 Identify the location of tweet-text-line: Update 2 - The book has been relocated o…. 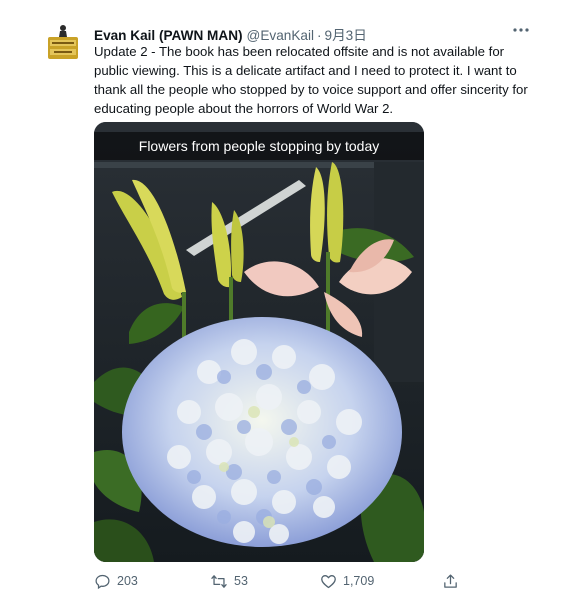
(299, 51).